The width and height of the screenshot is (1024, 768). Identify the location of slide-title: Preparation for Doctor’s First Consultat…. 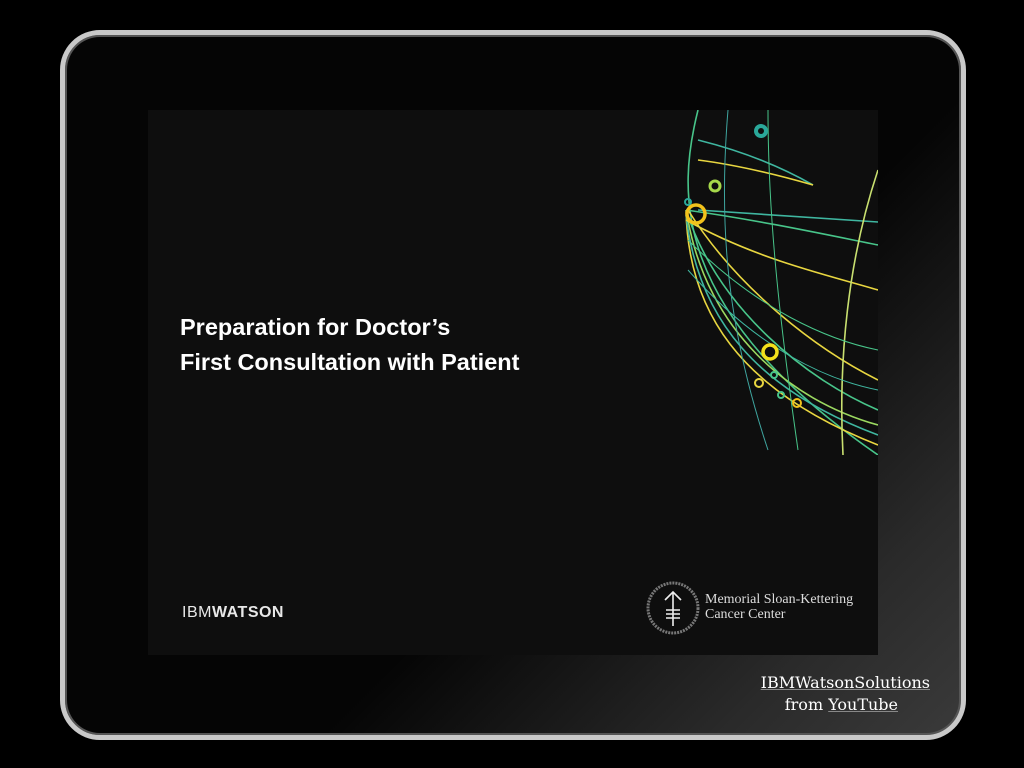
(349, 345).